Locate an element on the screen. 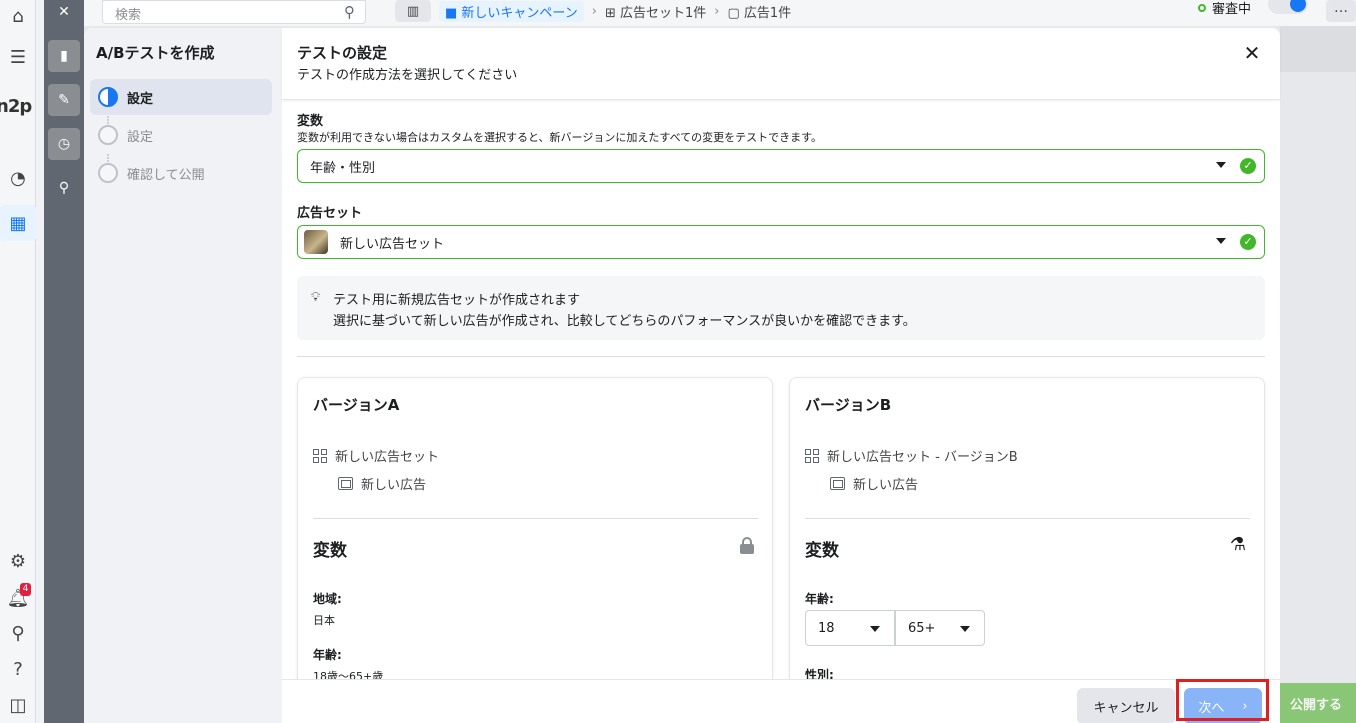 This screenshot has height=723, width=1356. version-a-ad: 新しい広告 is located at coordinates (382, 483).